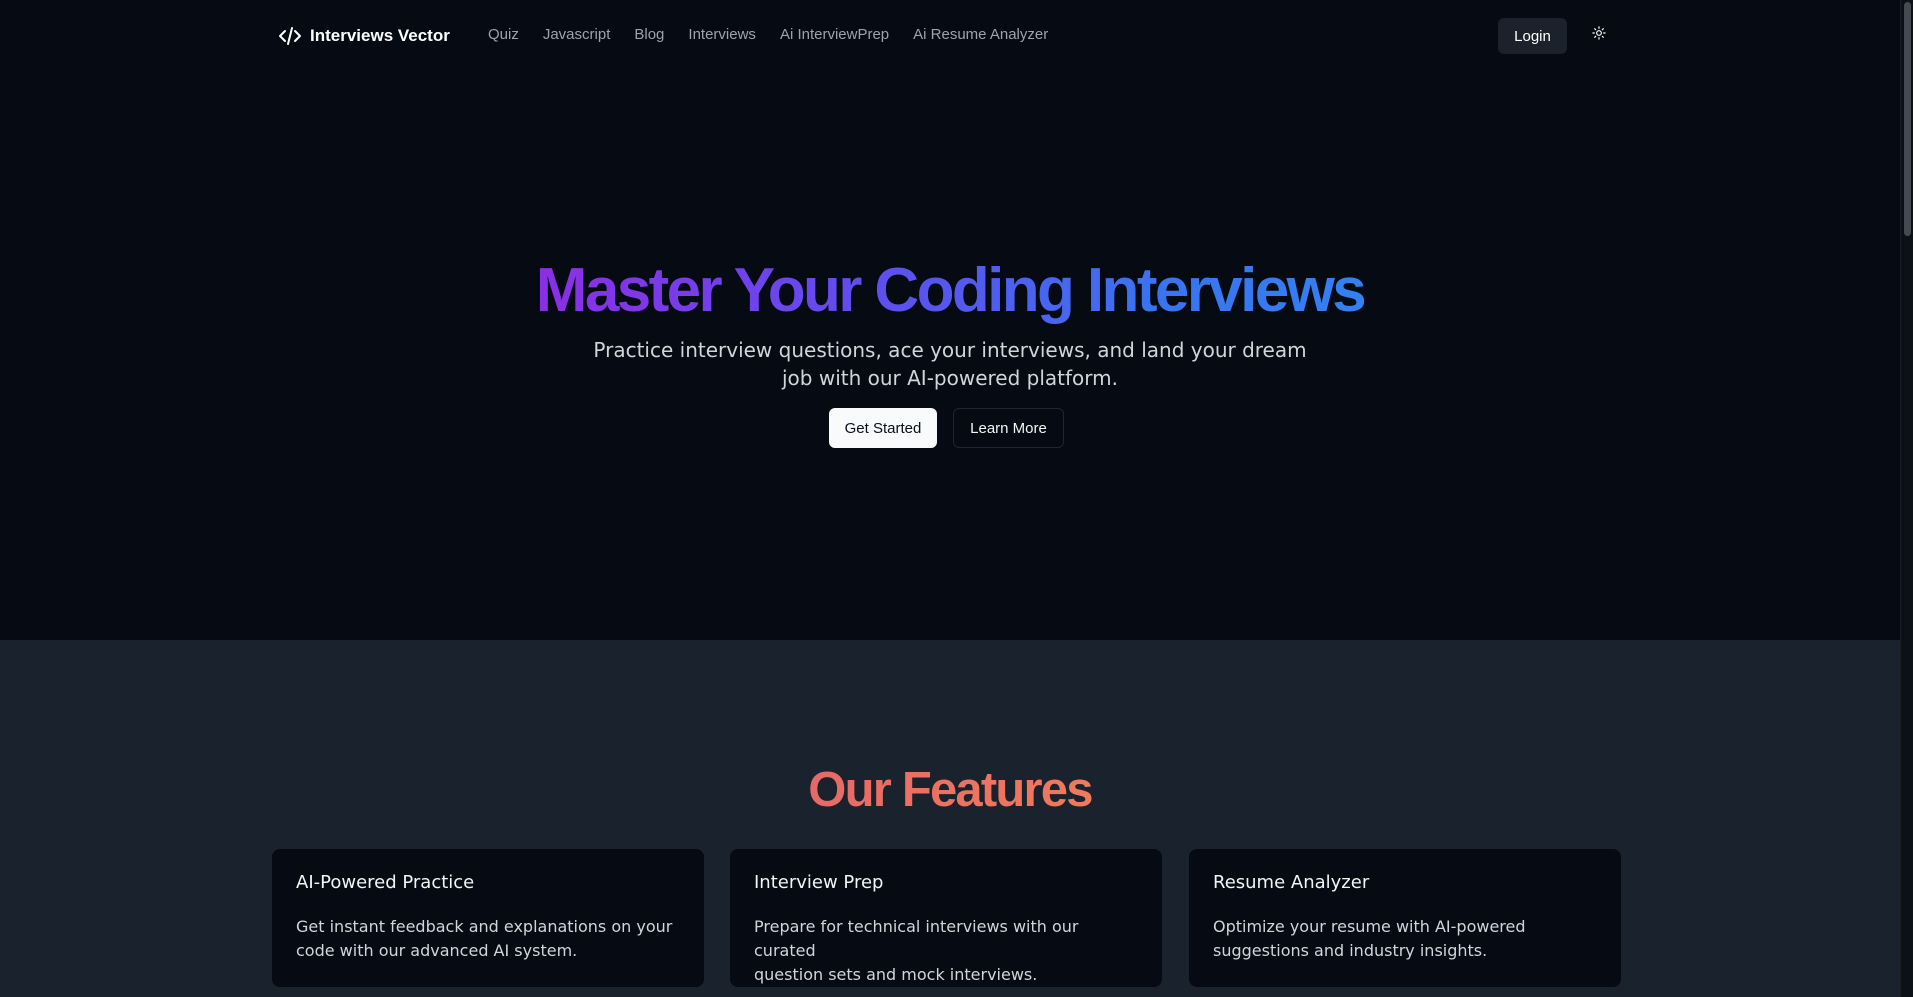 The width and height of the screenshot is (1913, 997). What do you see at coordinates (883, 428) in the screenshot?
I see `get-started-button: Get Started` at bounding box center [883, 428].